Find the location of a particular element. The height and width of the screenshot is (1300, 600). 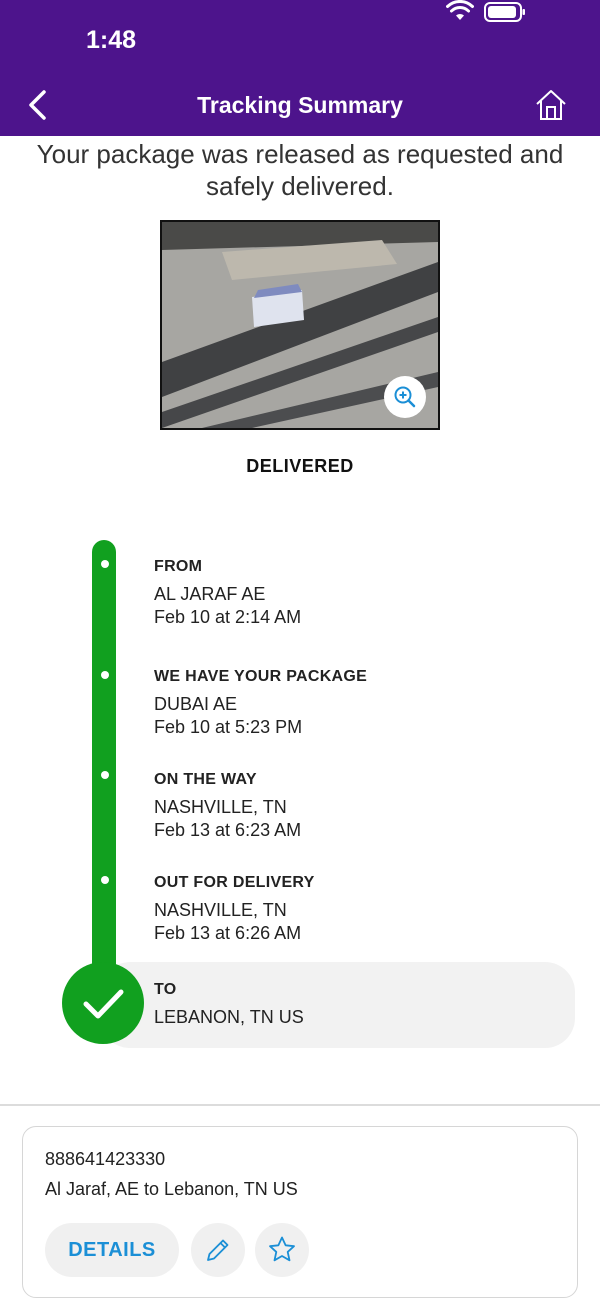

step-title: TO is located at coordinates (165, 989).